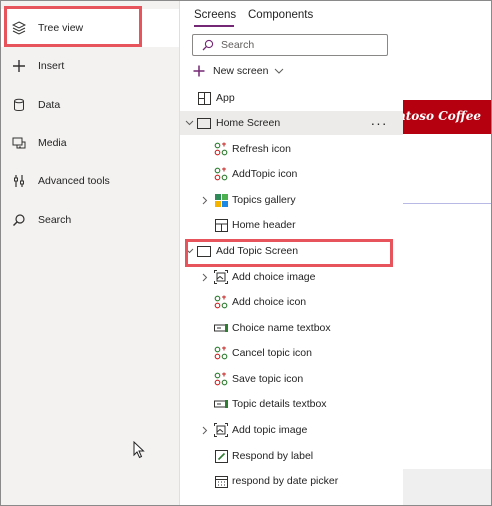  Describe the element at coordinates (90, 220) in the screenshot. I see `nav-search: Search` at that location.